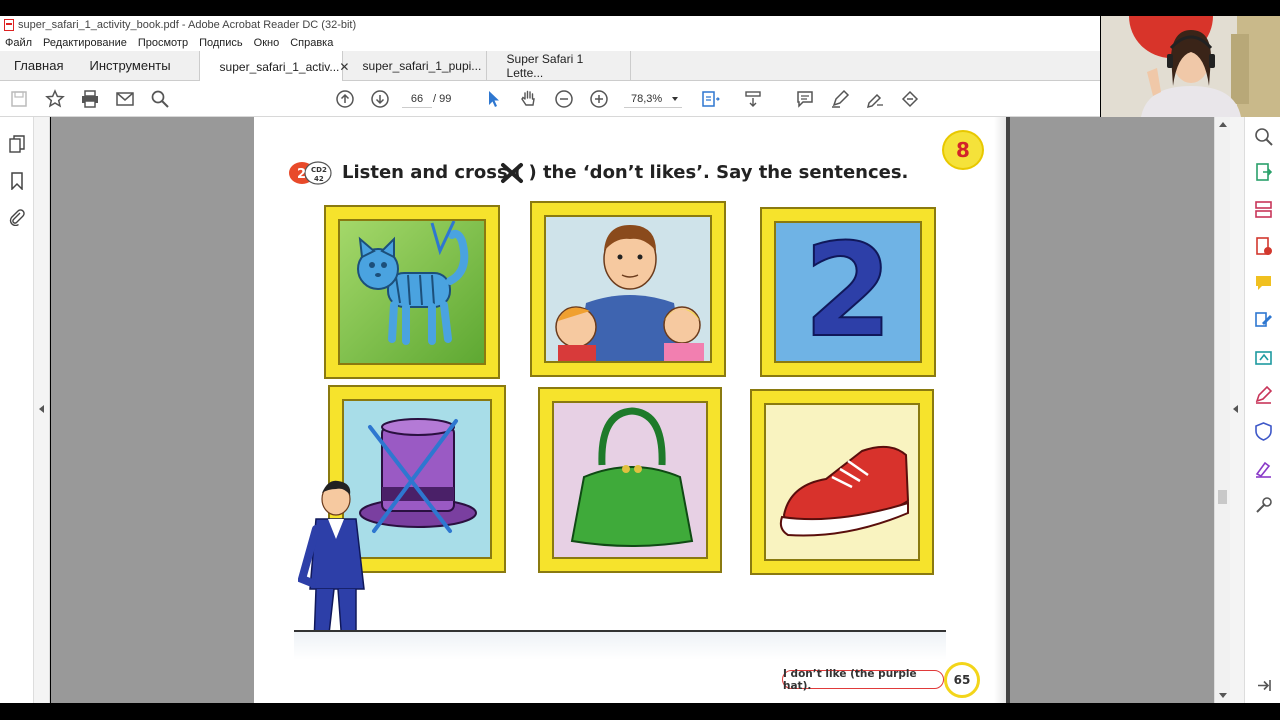  Describe the element at coordinates (1263, 357) in the screenshot. I see `share-icon` at that location.